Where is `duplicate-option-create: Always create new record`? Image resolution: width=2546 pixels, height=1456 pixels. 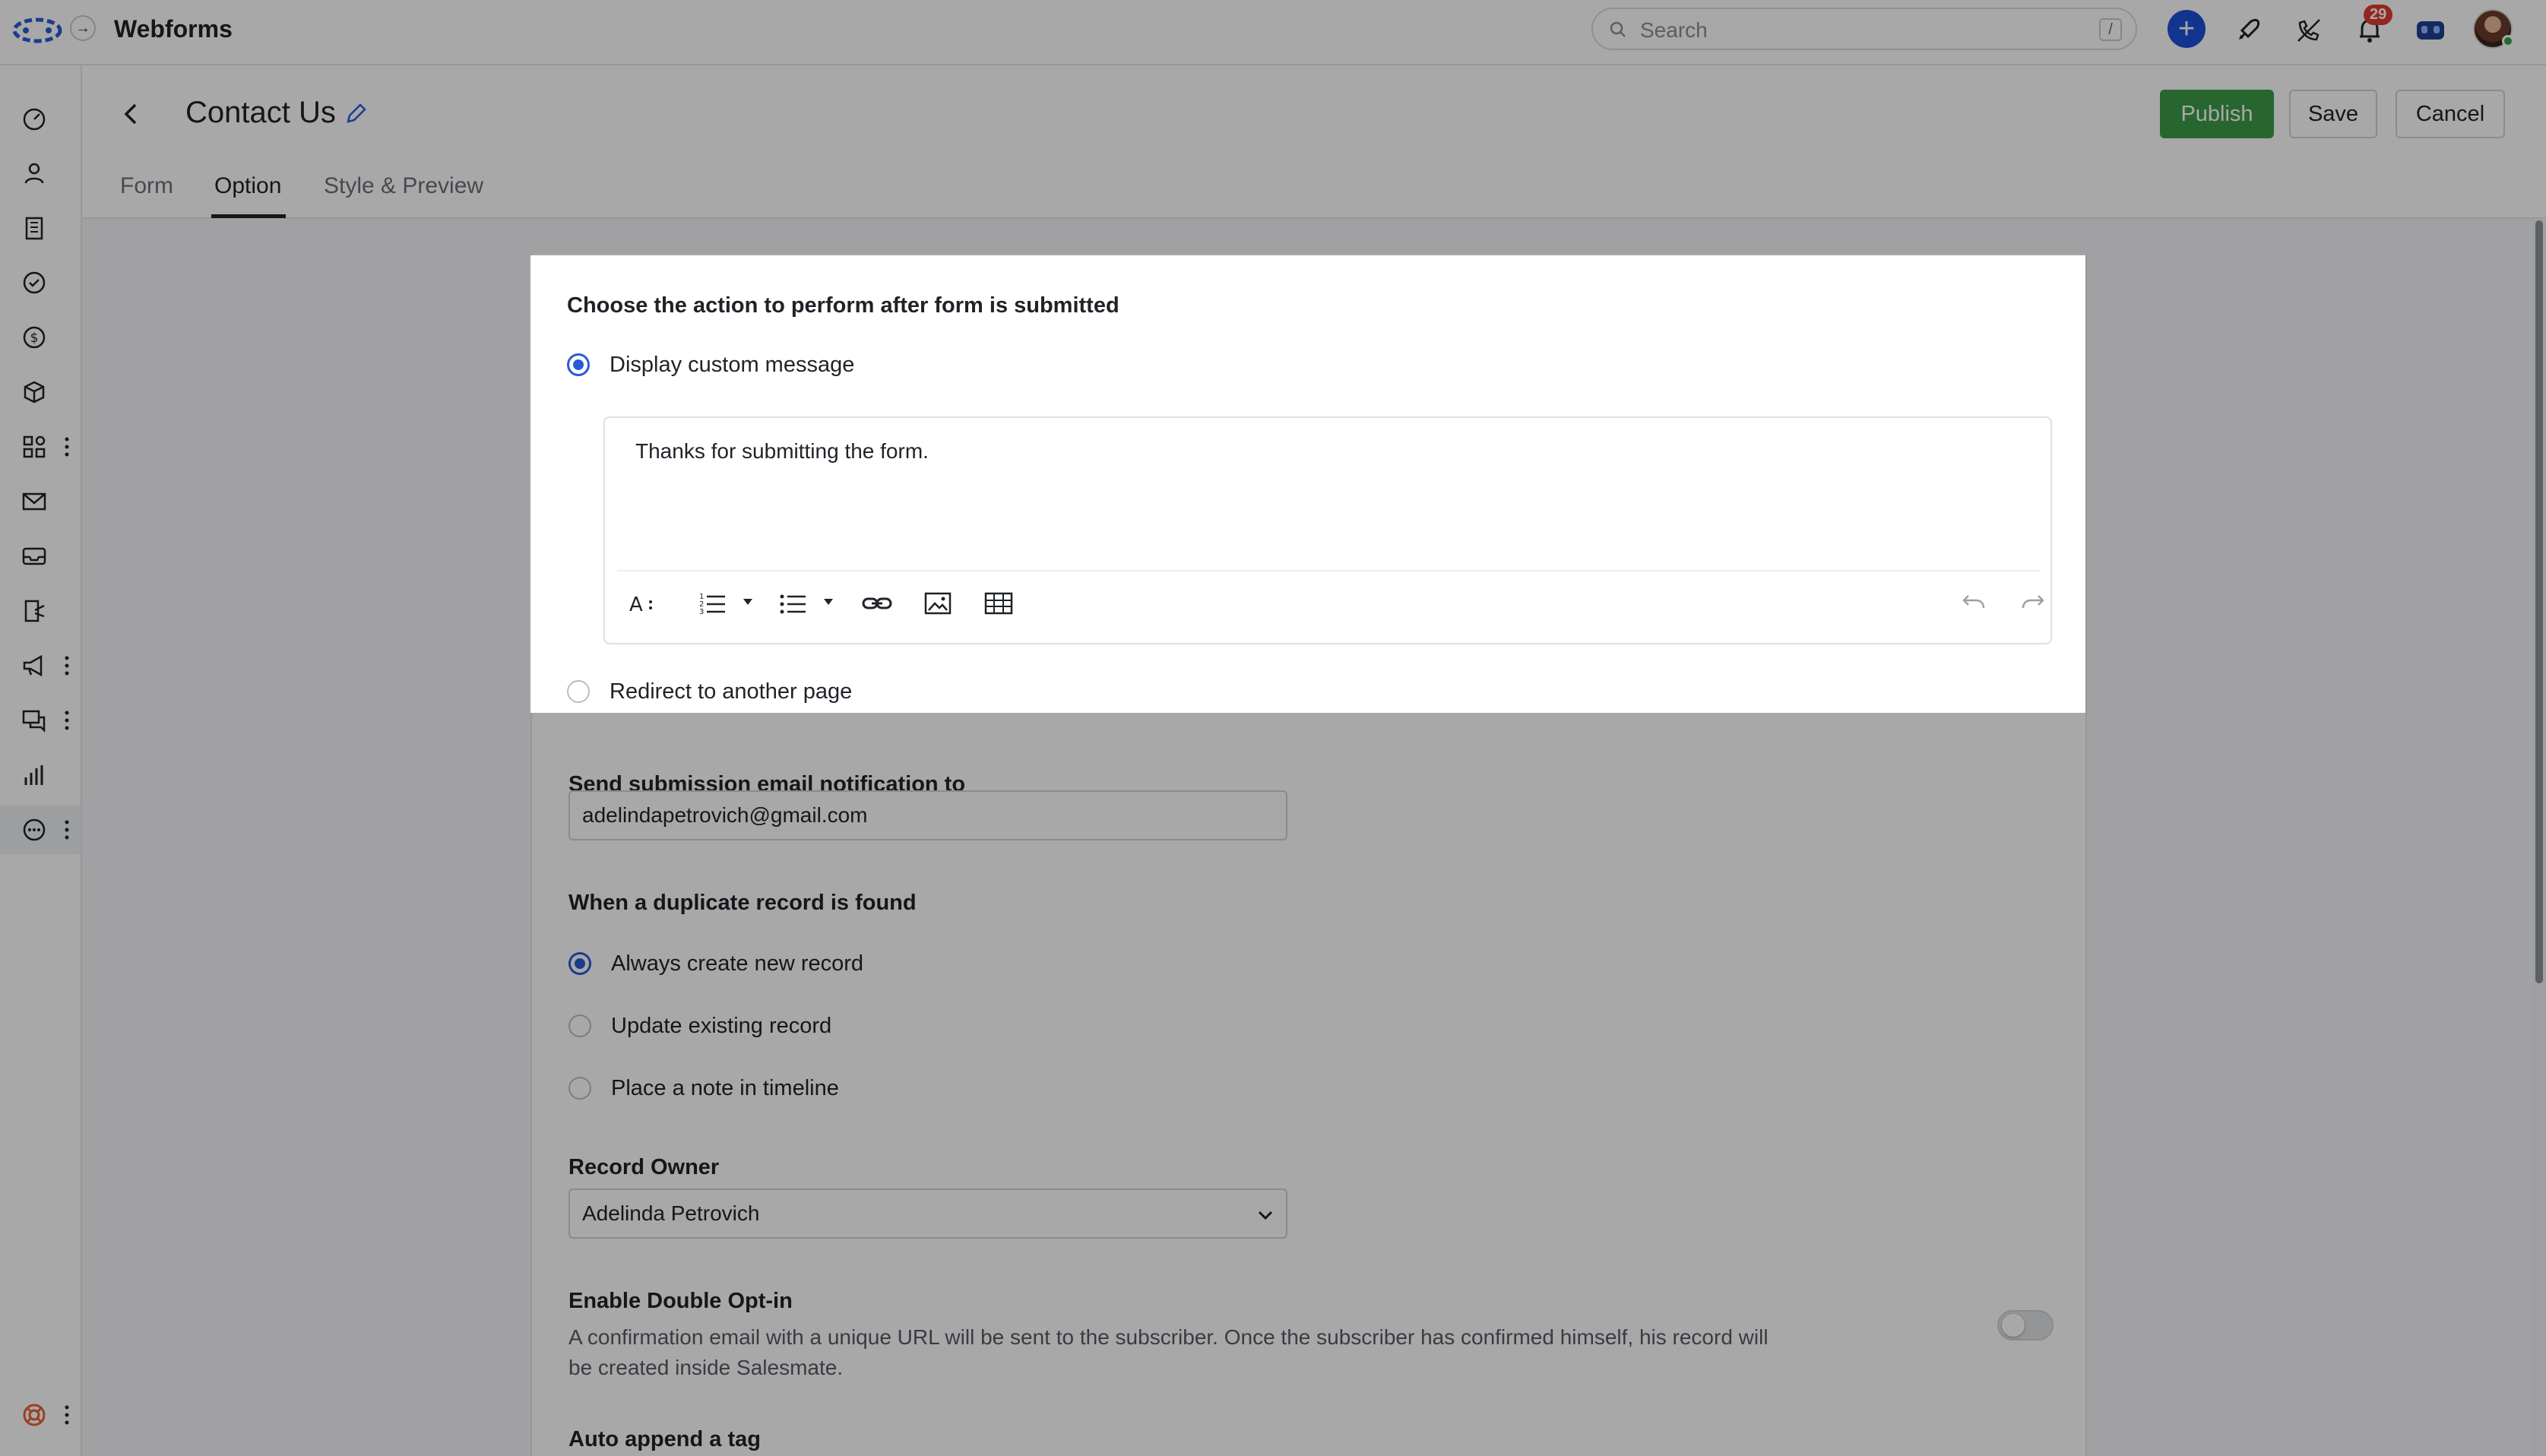 duplicate-option-create: Always create new record is located at coordinates (716, 964).